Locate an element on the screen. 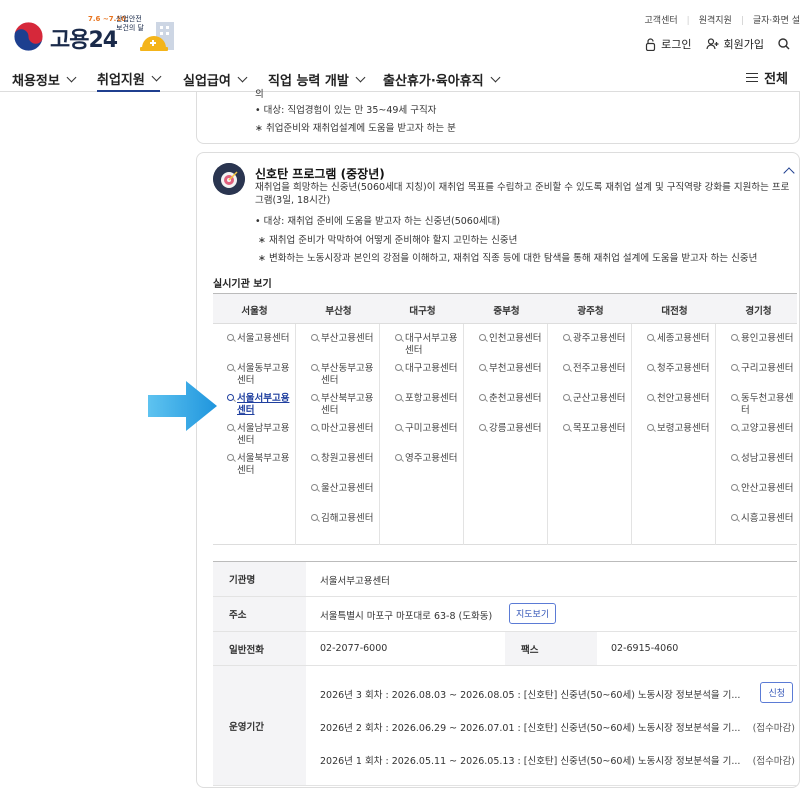 This screenshot has width=800, height=800. fax-value: 02-6915-4060 is located at coordinates (645, 648).